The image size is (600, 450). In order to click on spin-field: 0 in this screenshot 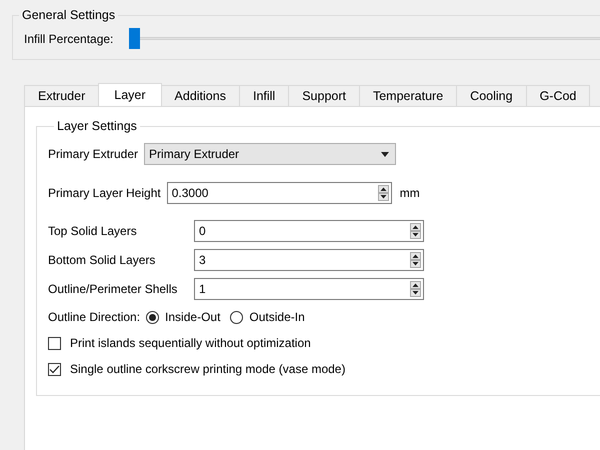, I will do `click(309, 231)`.